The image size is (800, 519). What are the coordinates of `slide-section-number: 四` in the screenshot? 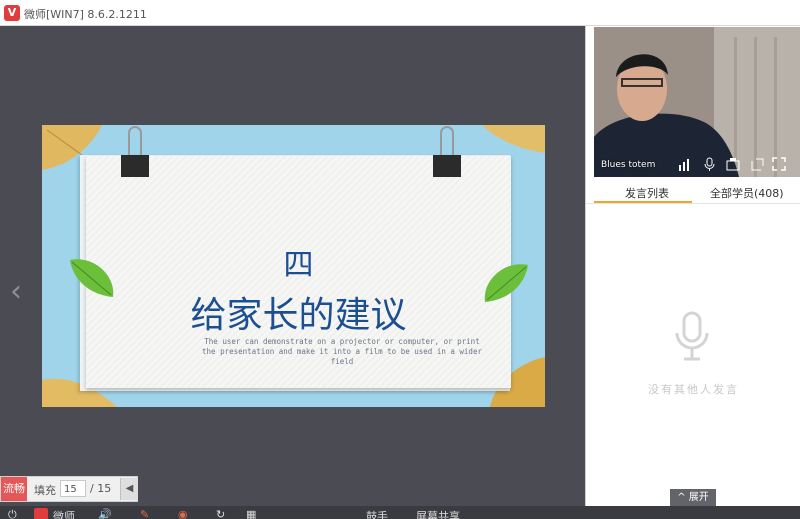 It's located at (298, 265).